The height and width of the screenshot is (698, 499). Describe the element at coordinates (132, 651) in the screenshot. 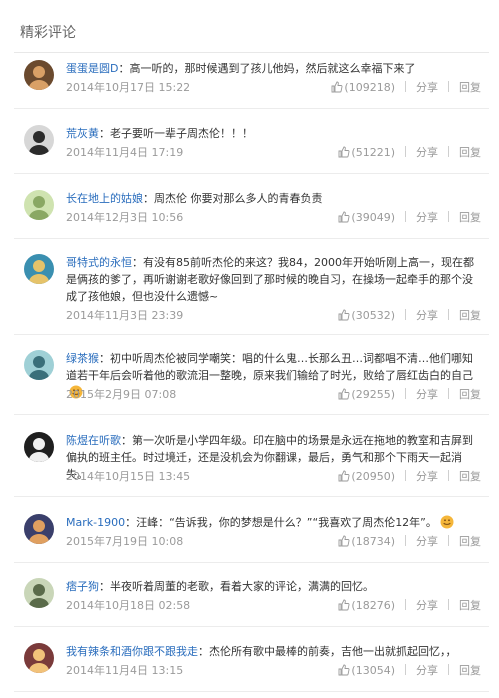

I see `username-link: 我有辣条和酒你跟不跟我走` at that location.